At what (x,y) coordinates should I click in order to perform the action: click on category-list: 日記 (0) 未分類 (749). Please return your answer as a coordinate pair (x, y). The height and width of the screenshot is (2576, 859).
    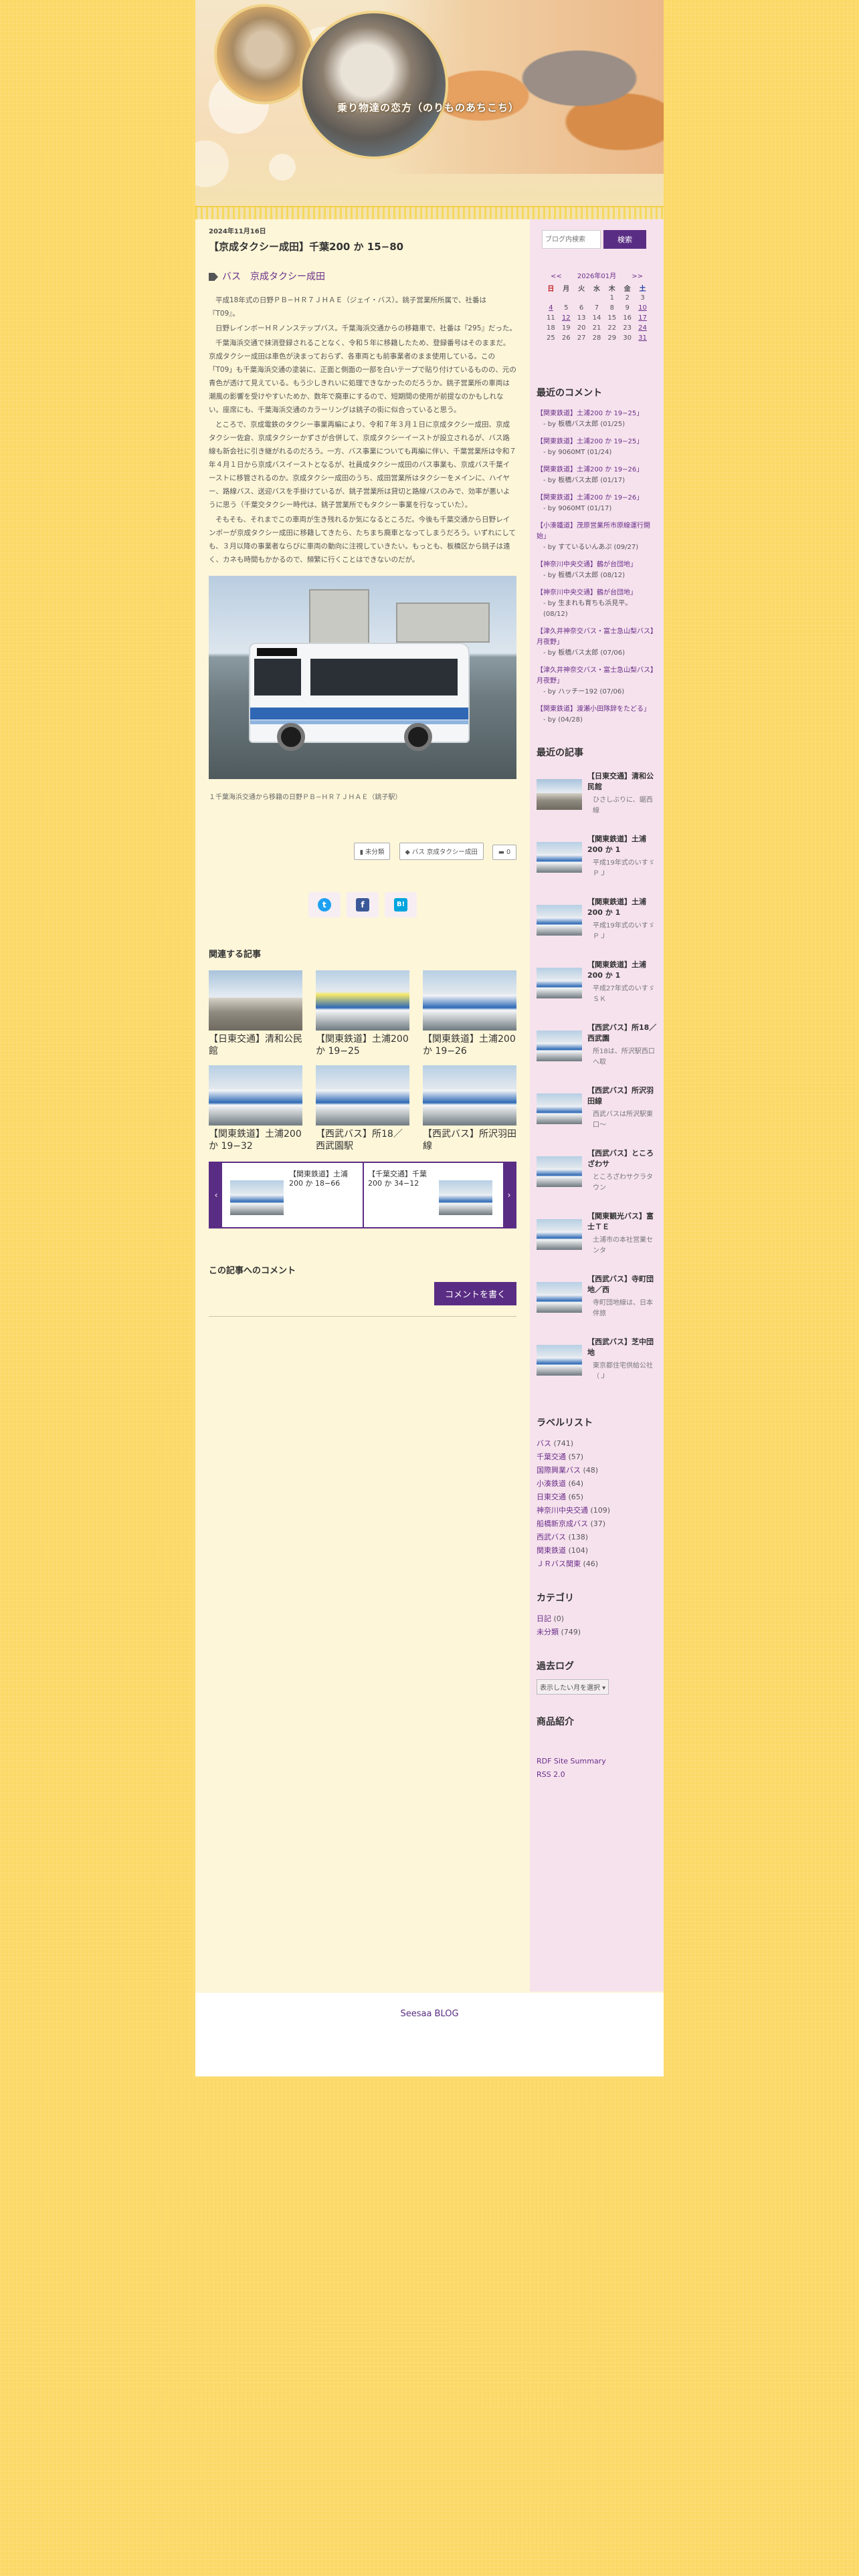
    Looking at the image, I should click on (597, 1626).